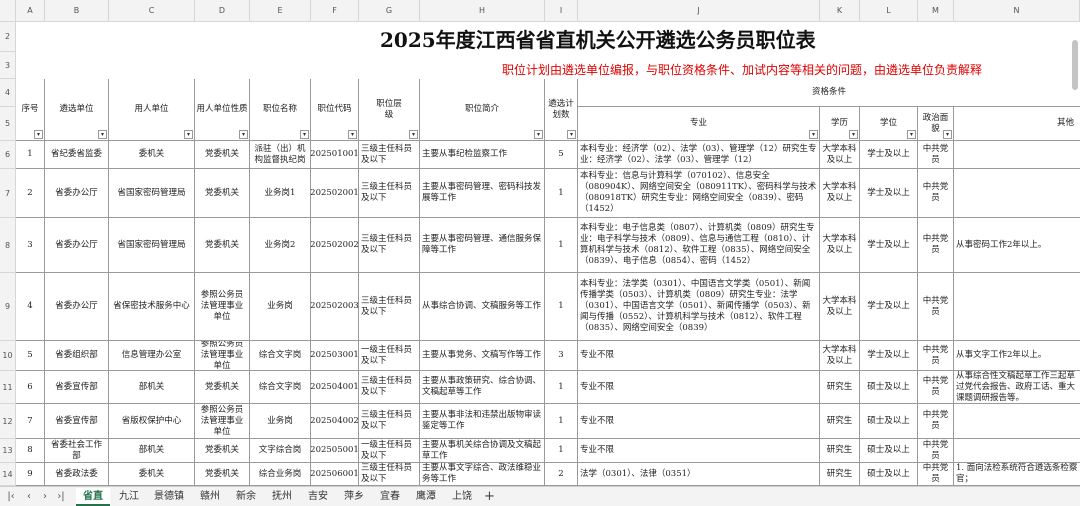  I want to click on next-sheet-button: ›, so click(45, 496).